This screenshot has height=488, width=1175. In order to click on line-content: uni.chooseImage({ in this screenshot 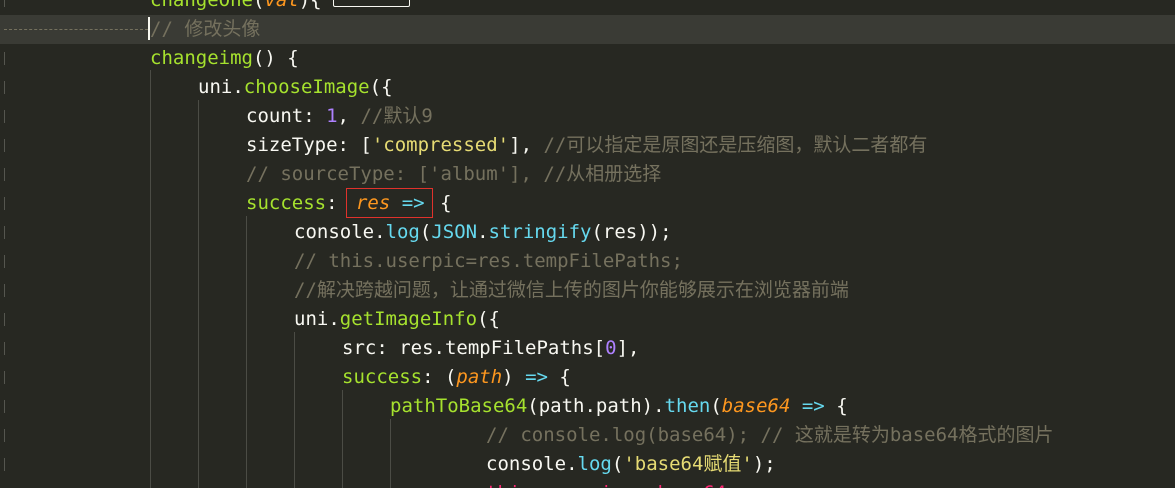, I will do `click(295, 87)`.